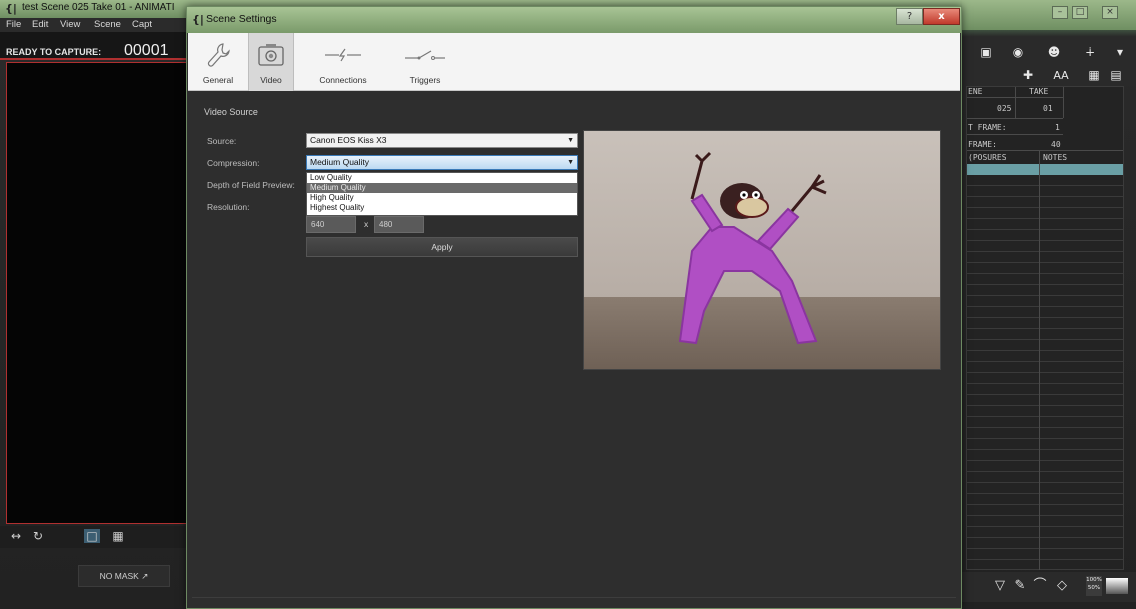 The width and height of the screenshot is (1136, 609). I want to click on camera-icon: ◉, so click(1018, 52).